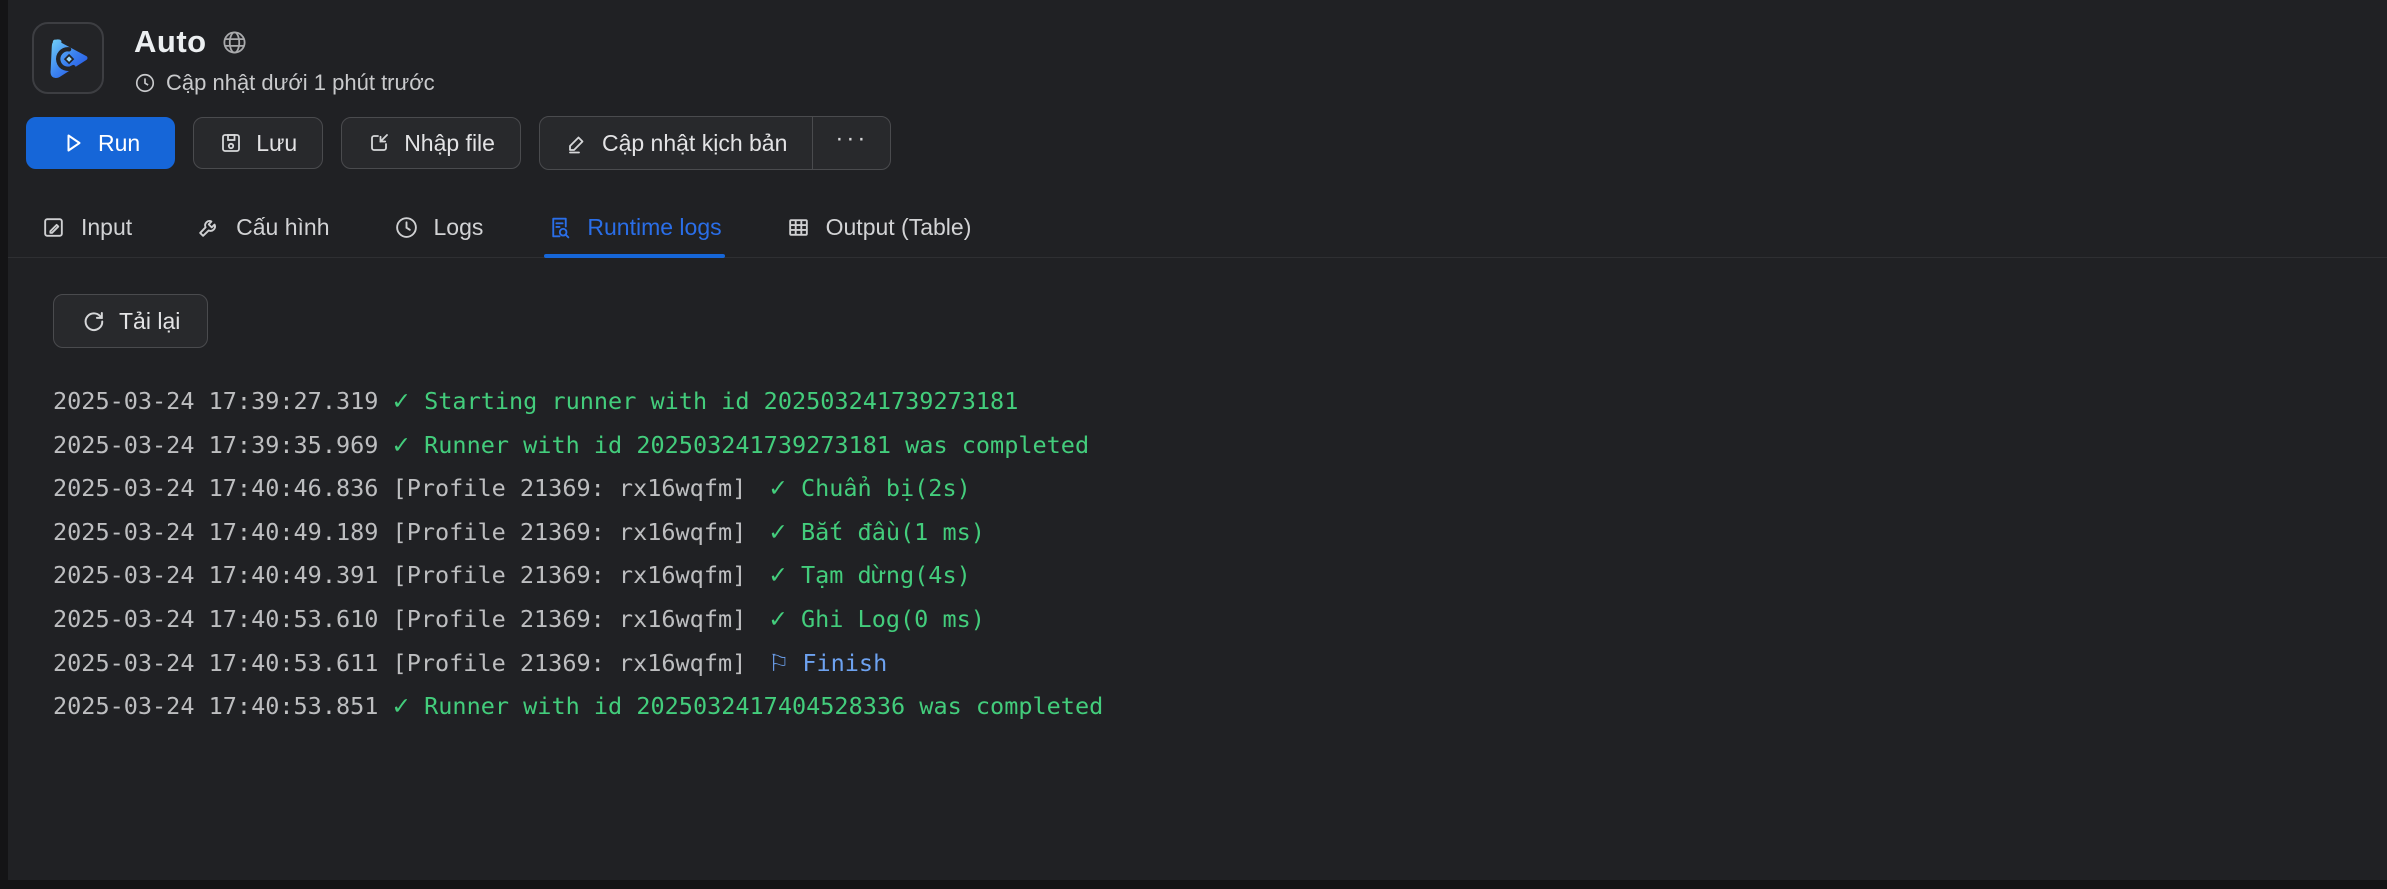  Describe the element at coordinates (892, 531) in the screenshot. I see `log-message: Bắt đầu(1 ms)` at that location.